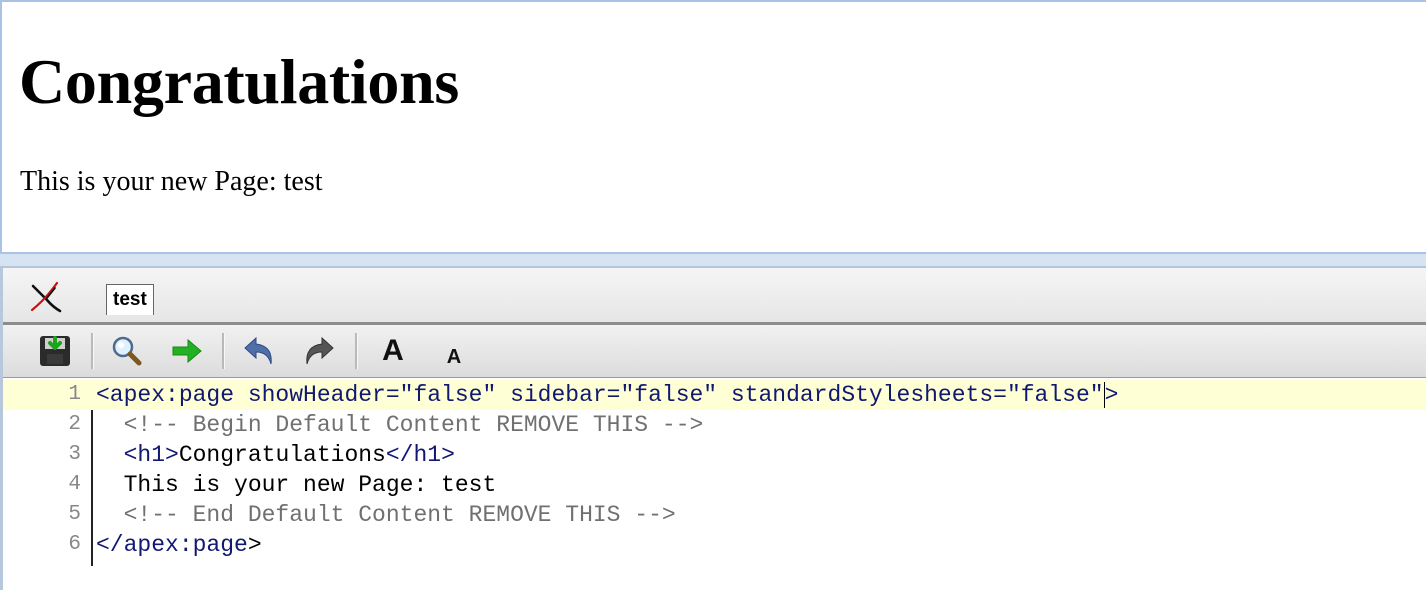 This screenshot has width=1426, height=590. What do you see at coordinates (74, 544) in the screenshot?
I see `line-number: 6` at bounding box center [74, 544].